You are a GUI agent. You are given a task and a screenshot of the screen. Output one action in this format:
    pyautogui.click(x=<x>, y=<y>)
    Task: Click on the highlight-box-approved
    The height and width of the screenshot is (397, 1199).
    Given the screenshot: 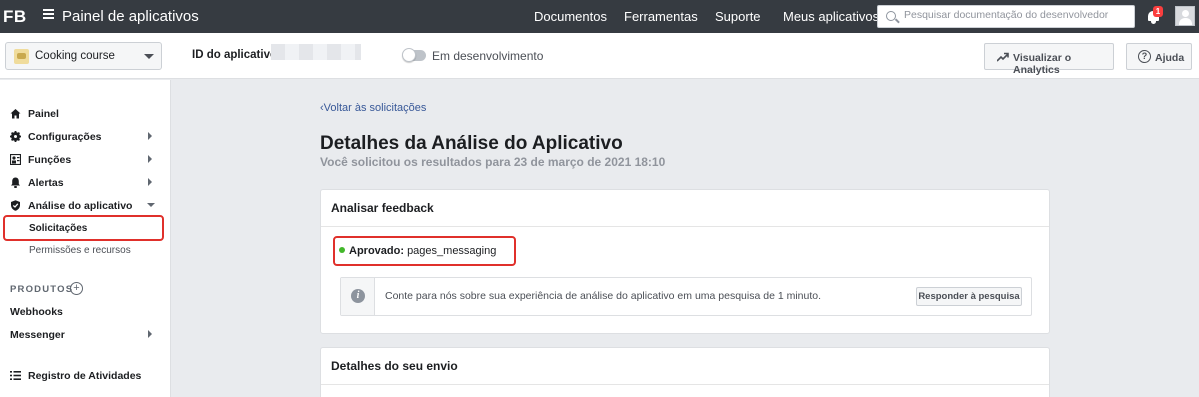 What is the action you would take?
    pyautogui.click(x=424, y=251)
    